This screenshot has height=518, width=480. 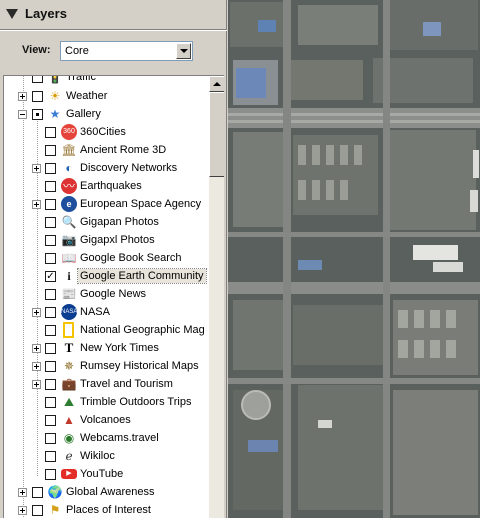 I want to click on tree-row-volcanoes: ▲ Volcanoes, so click(x=106, y=420).